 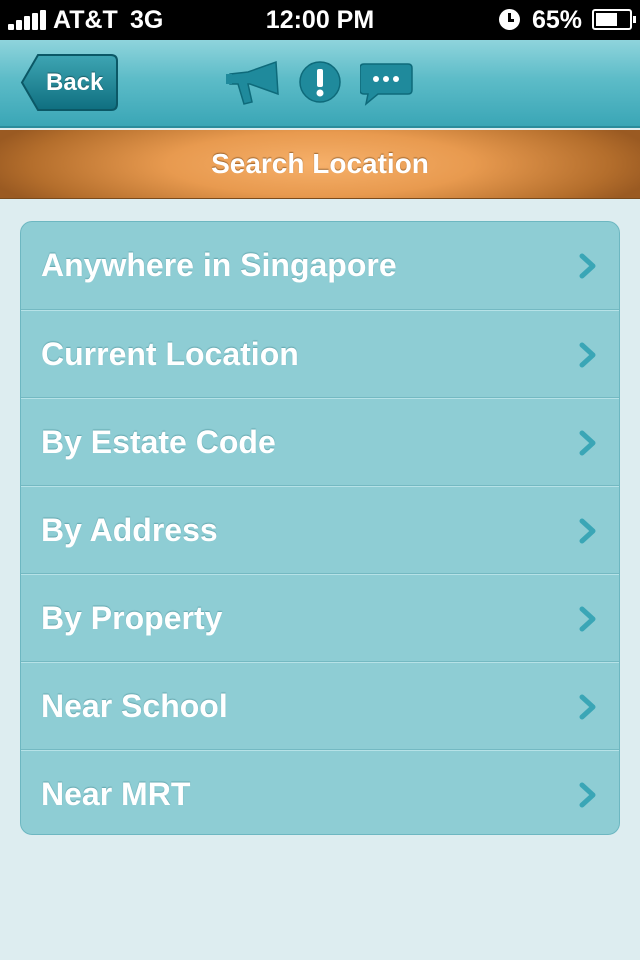 I want to click on title-bar: Search Location, so click(x=320, y=164).